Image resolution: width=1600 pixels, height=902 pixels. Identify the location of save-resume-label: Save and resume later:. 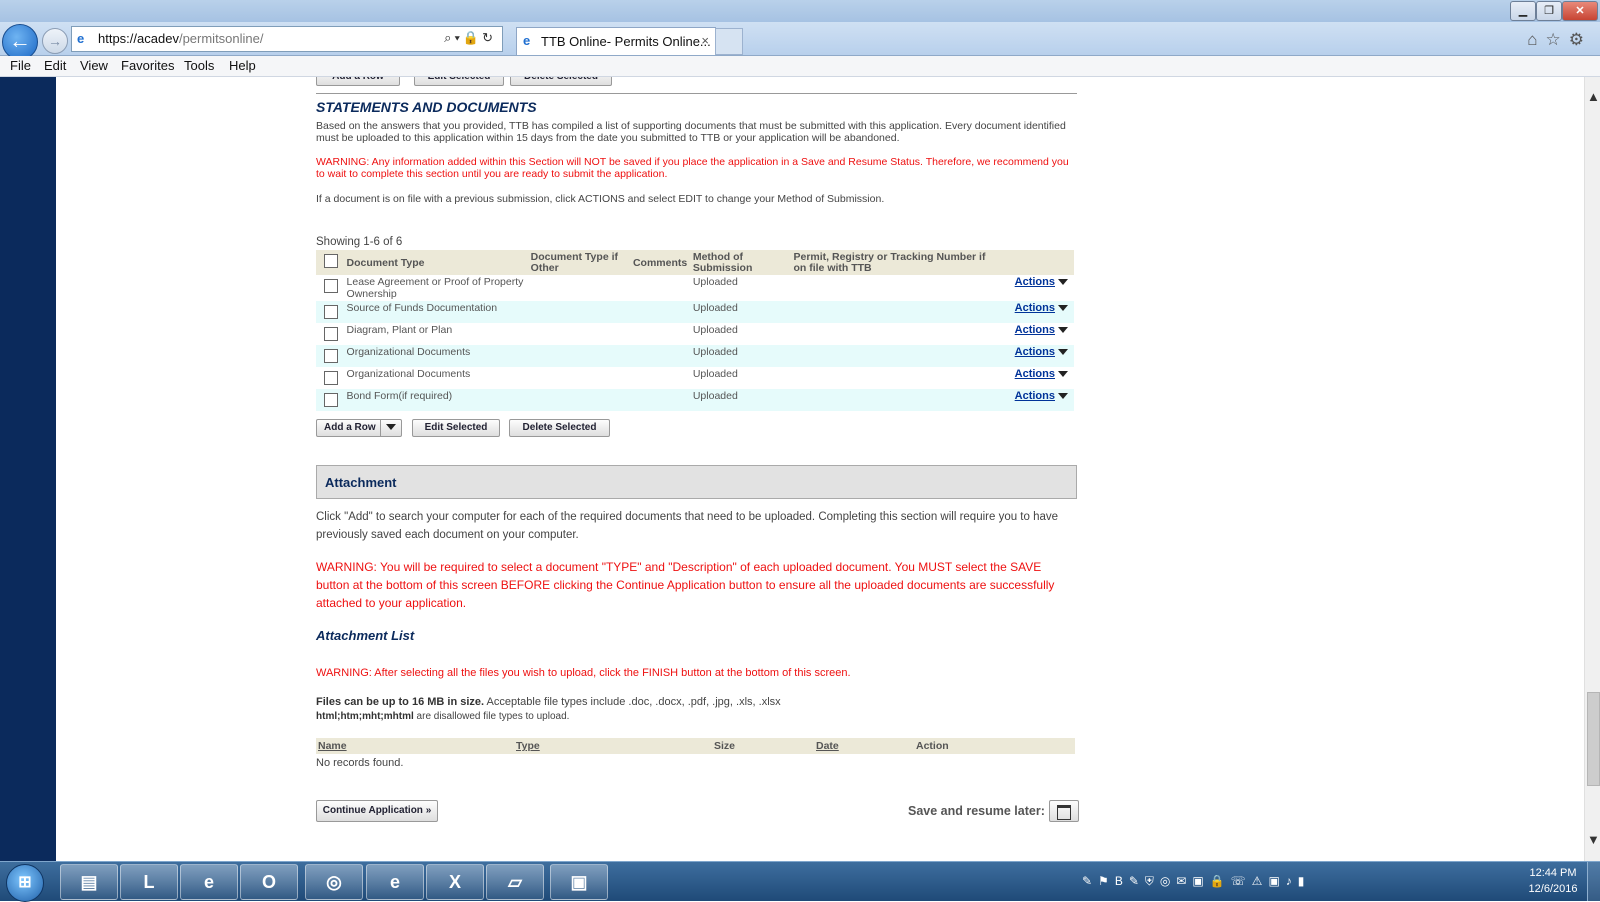
(976, 811).